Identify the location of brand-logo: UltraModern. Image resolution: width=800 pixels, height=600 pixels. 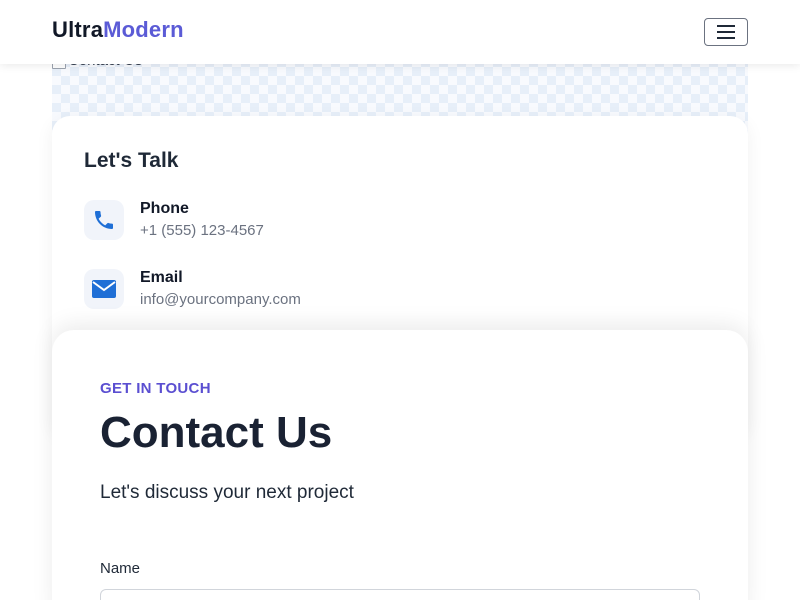
(118, 30).